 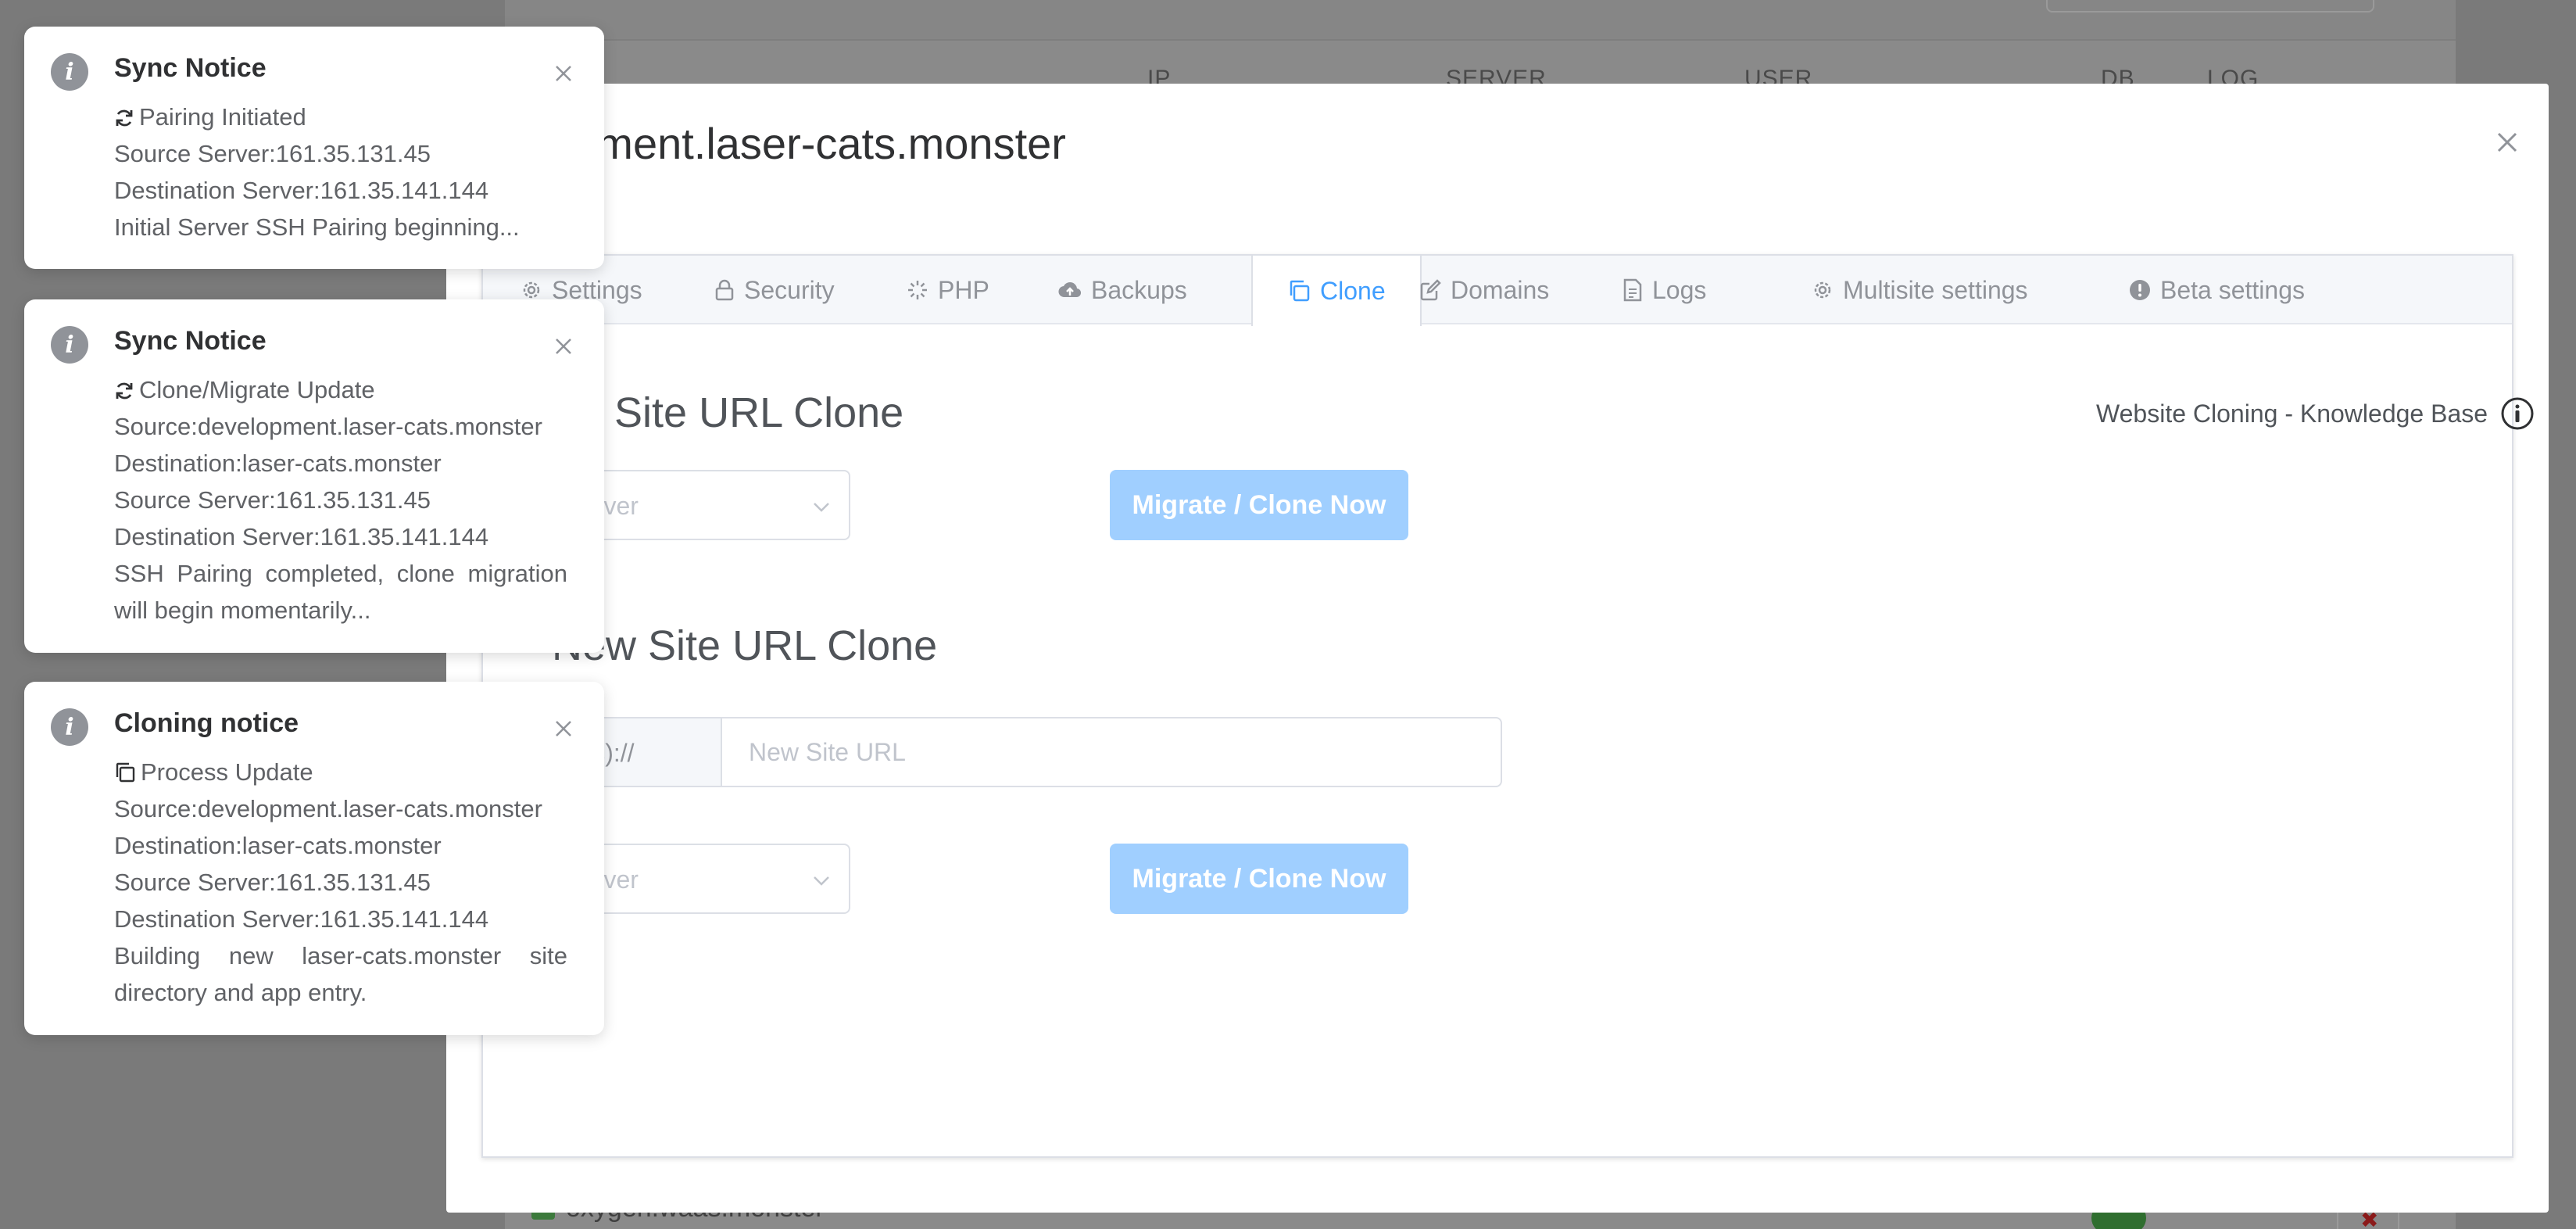 What do you see at coordinates (206, 723) in the screenshot?
I see `notification-title: Cloning notice` at bounding box center [206, 723].